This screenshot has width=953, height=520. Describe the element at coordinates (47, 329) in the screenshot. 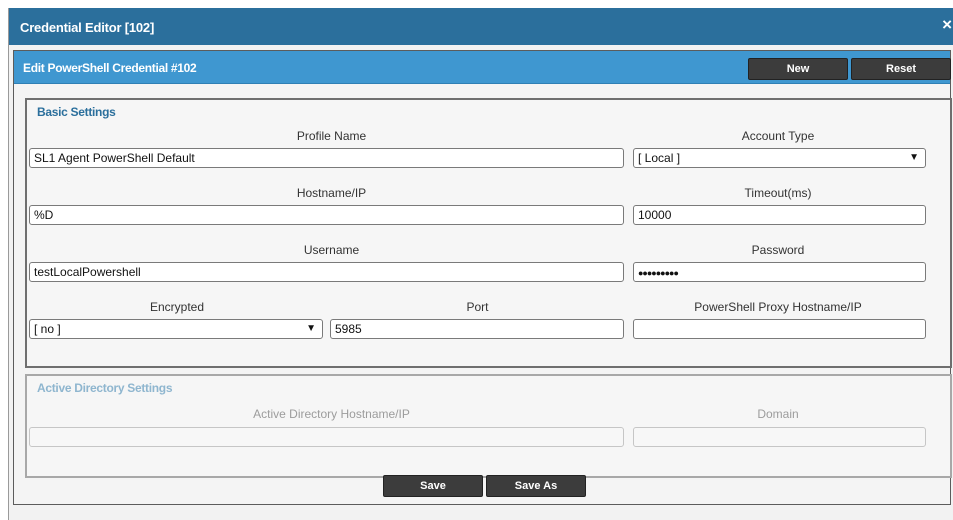

I see `encrypted-value: [ no ]` at that location.